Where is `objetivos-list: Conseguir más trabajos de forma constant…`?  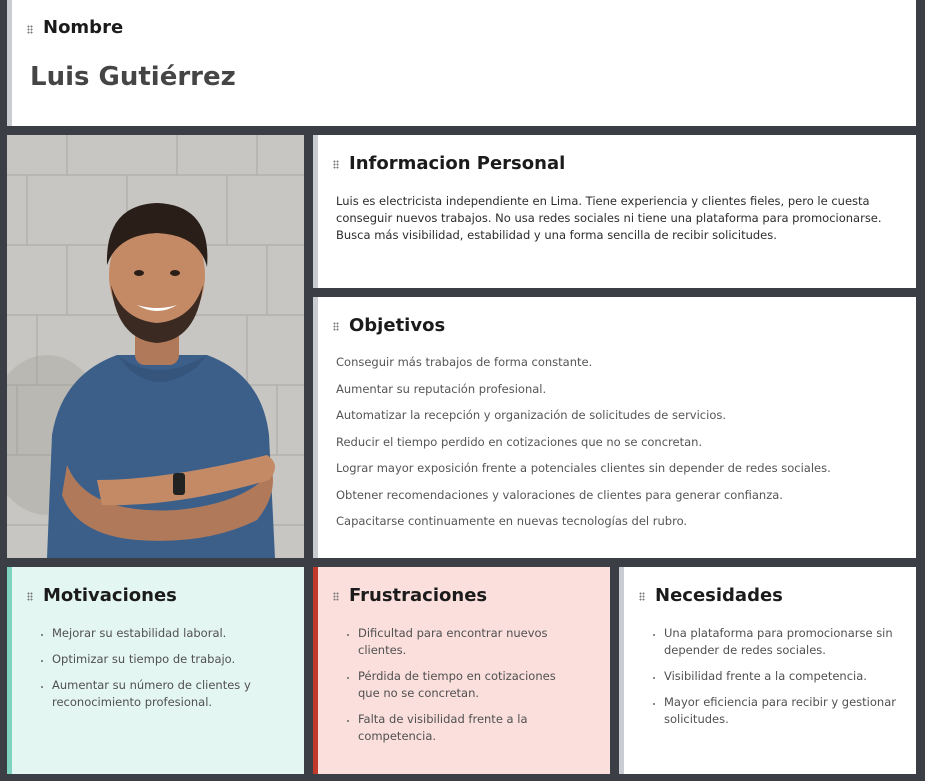 objetivos-list: Conseguir más trabajos de forma constant… is located at coordinates (621, 448).